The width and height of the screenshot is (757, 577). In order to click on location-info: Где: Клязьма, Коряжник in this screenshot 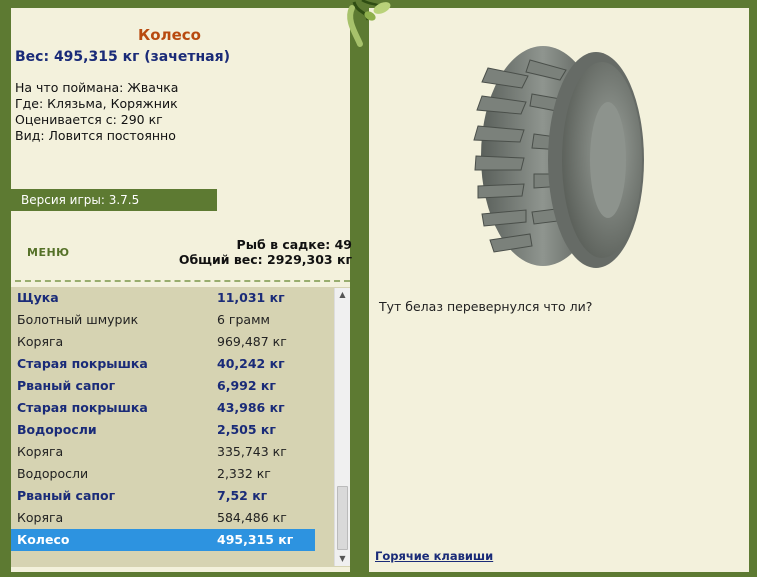, I will do `click(96, 103)`.